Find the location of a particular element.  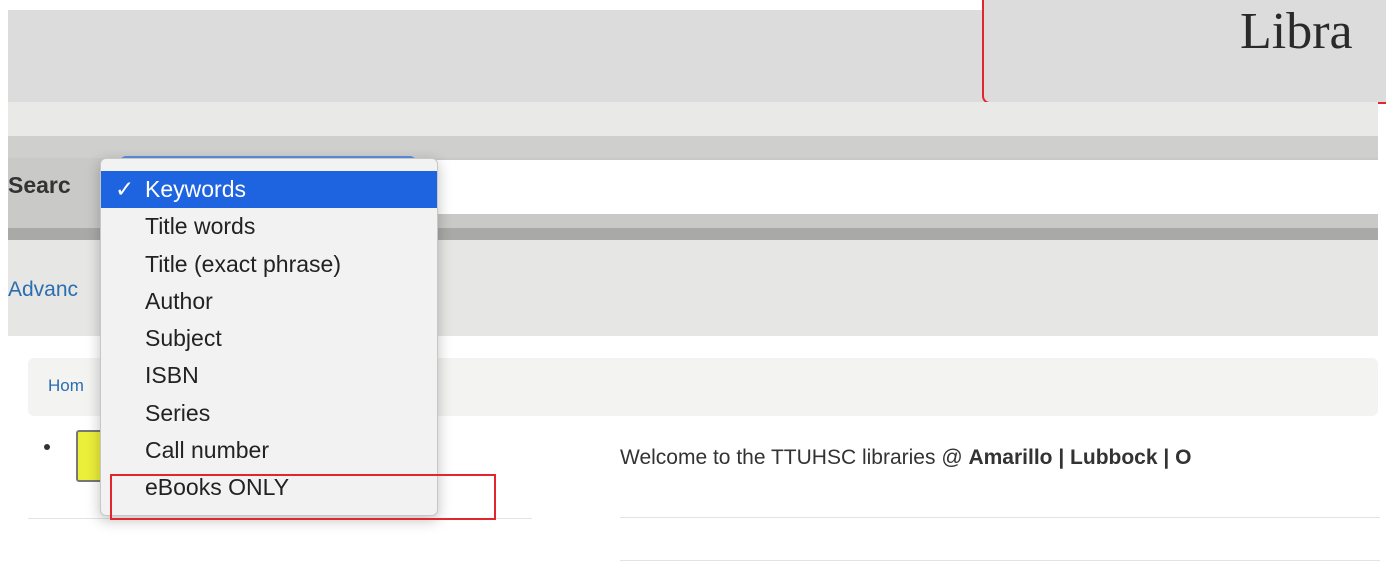

option-label: Title (exact phrase) is located at coordinates (243, 264).